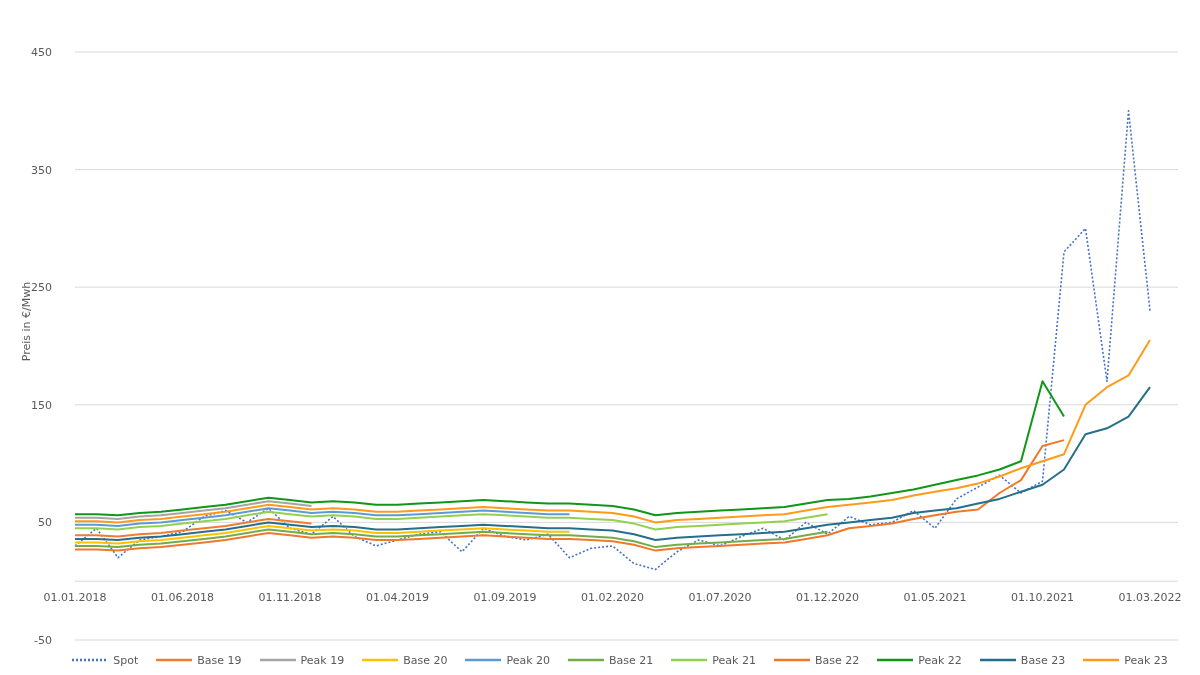  What do you see at coordinates (75, 597) in the screenshot?
I see `axis-tick-label: 01.01.2018` at bounding box center [75, 597].